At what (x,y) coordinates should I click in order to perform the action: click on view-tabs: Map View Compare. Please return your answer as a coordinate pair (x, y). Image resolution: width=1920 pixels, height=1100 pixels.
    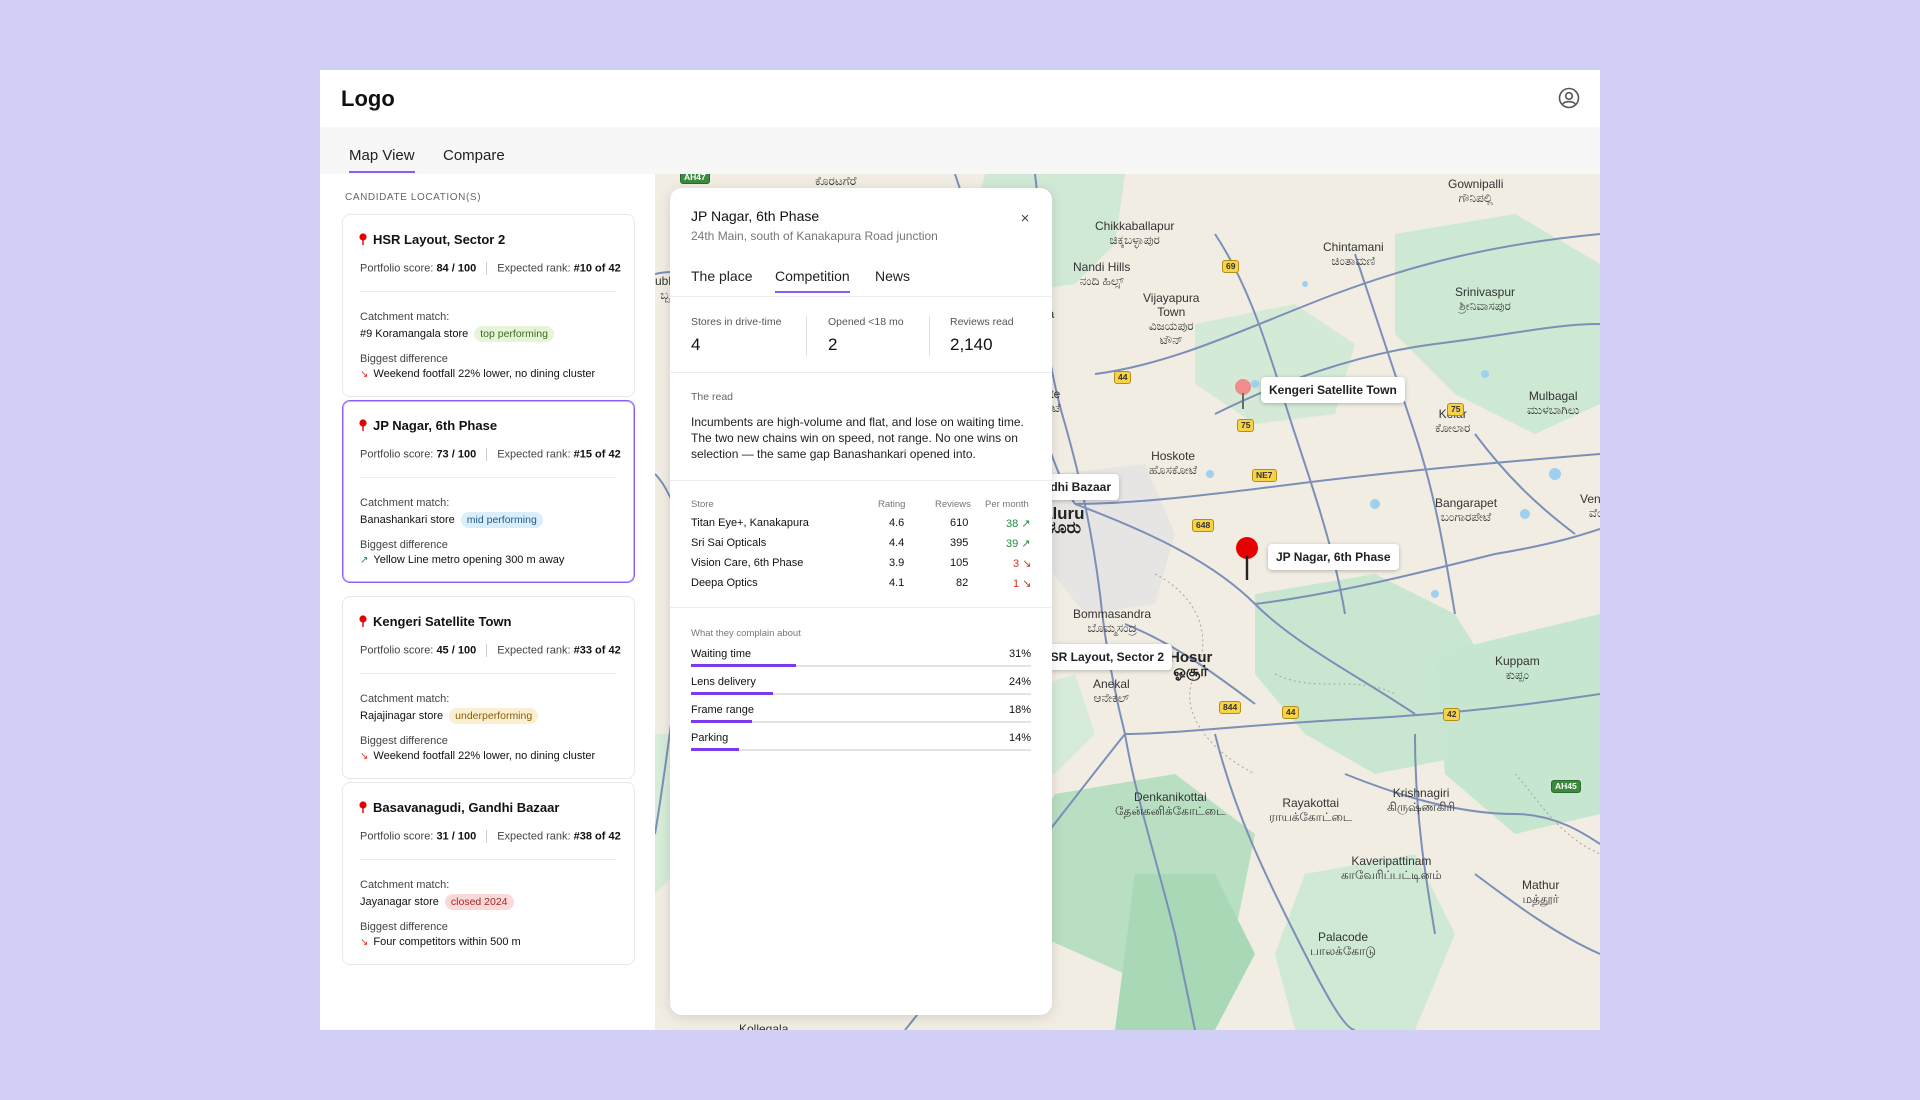
    Looking at the image, I should click on (960, 150).